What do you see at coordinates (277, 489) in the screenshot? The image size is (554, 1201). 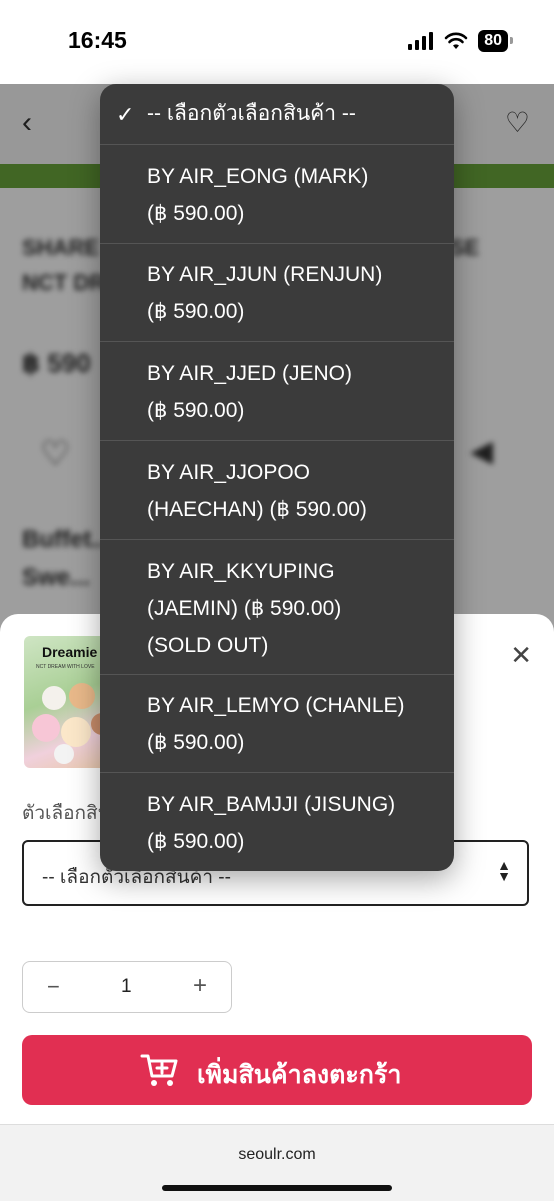 I see `dropdown-option: BY AIR_JJOPOO (HAECHAN) (฿ 590.00)` at bounding box center [277, 489].